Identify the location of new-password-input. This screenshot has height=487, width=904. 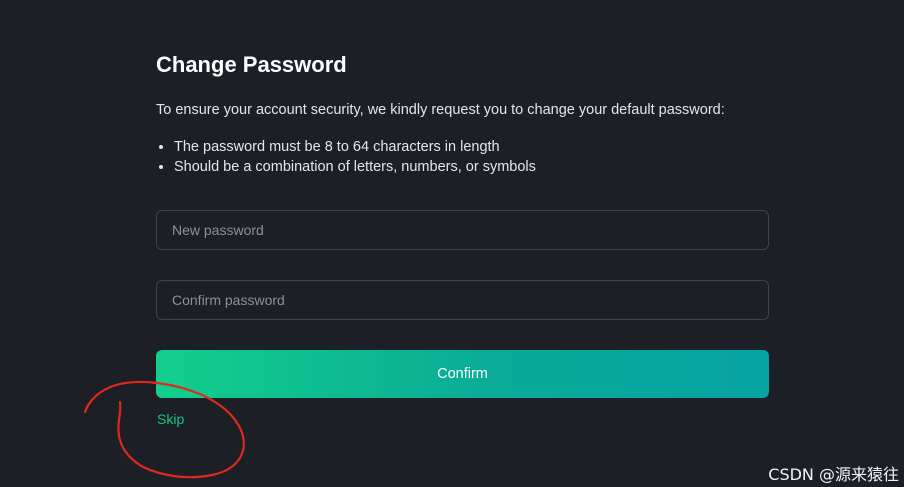
(462, 230).